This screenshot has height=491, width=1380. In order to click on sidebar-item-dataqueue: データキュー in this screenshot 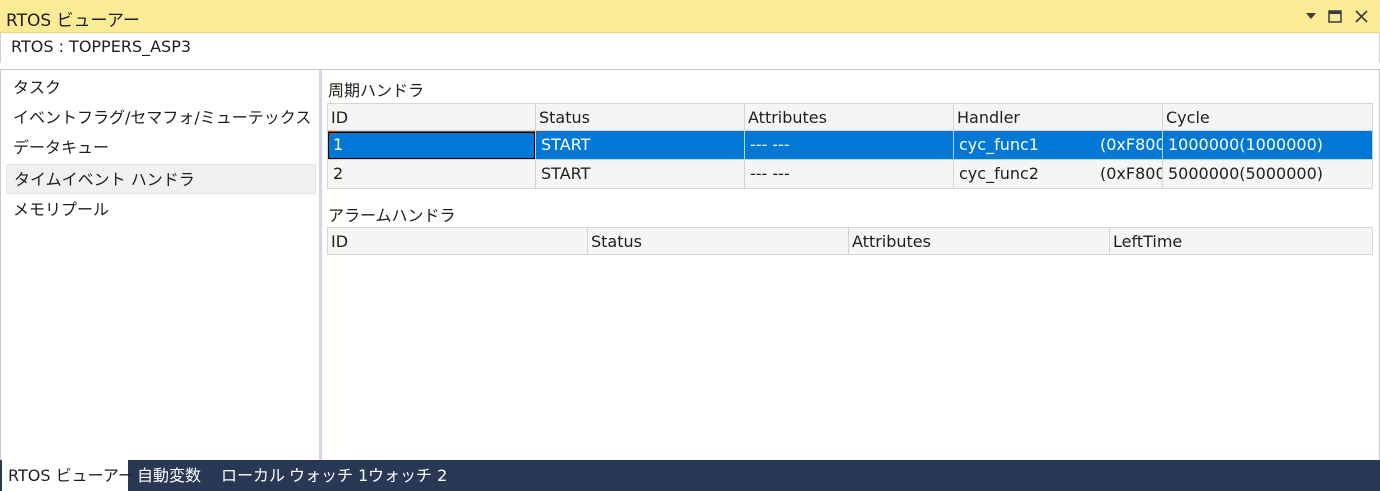, I will do `click(161, 148)`.